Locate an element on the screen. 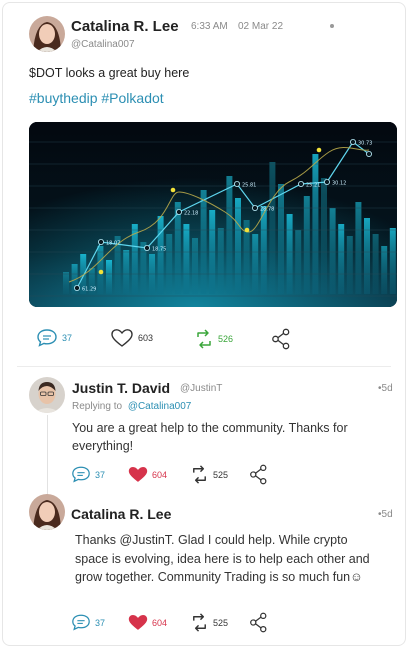  reply-author-name: Justin T. David is located at coordinates (121, 388).